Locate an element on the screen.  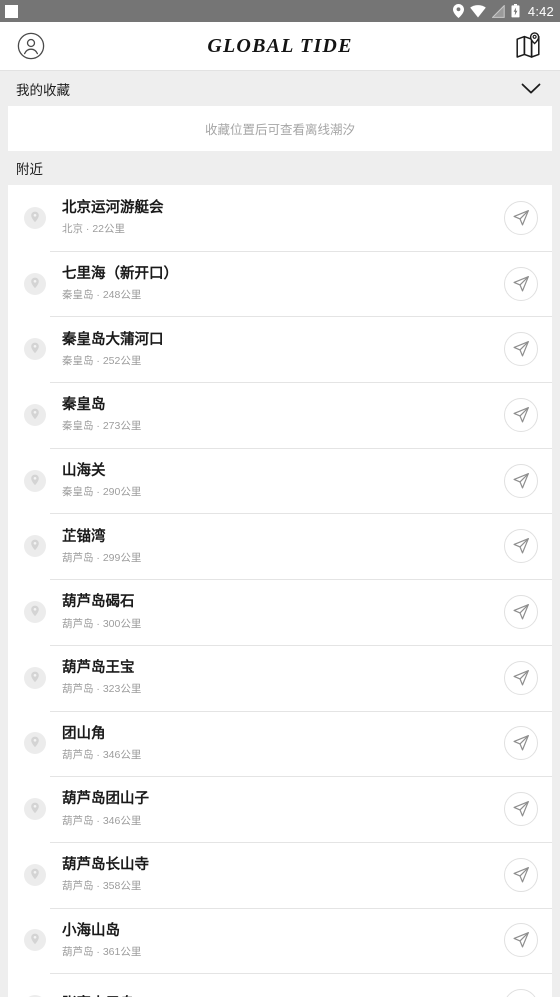
list-item-title: 北京运河游艇会 is located at coordinates (113, 208).